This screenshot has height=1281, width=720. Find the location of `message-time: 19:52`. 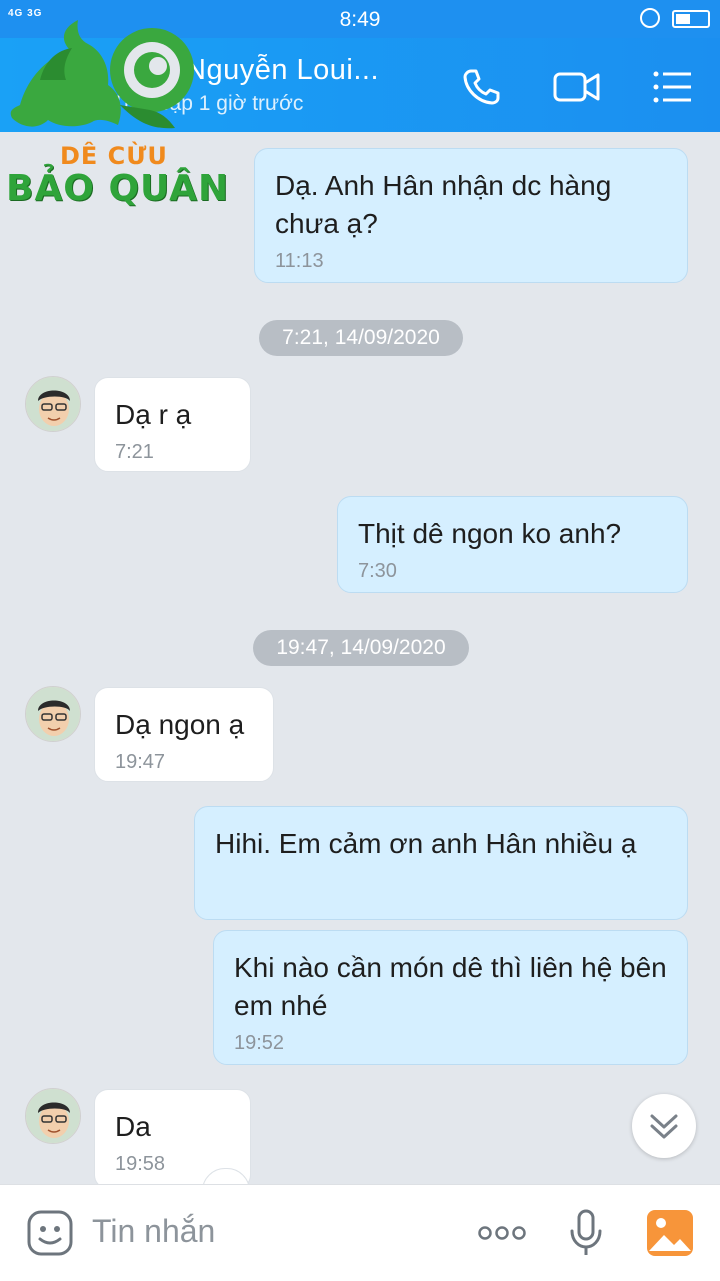

message-time: 19:52 is located at coordinates (259, 1043).